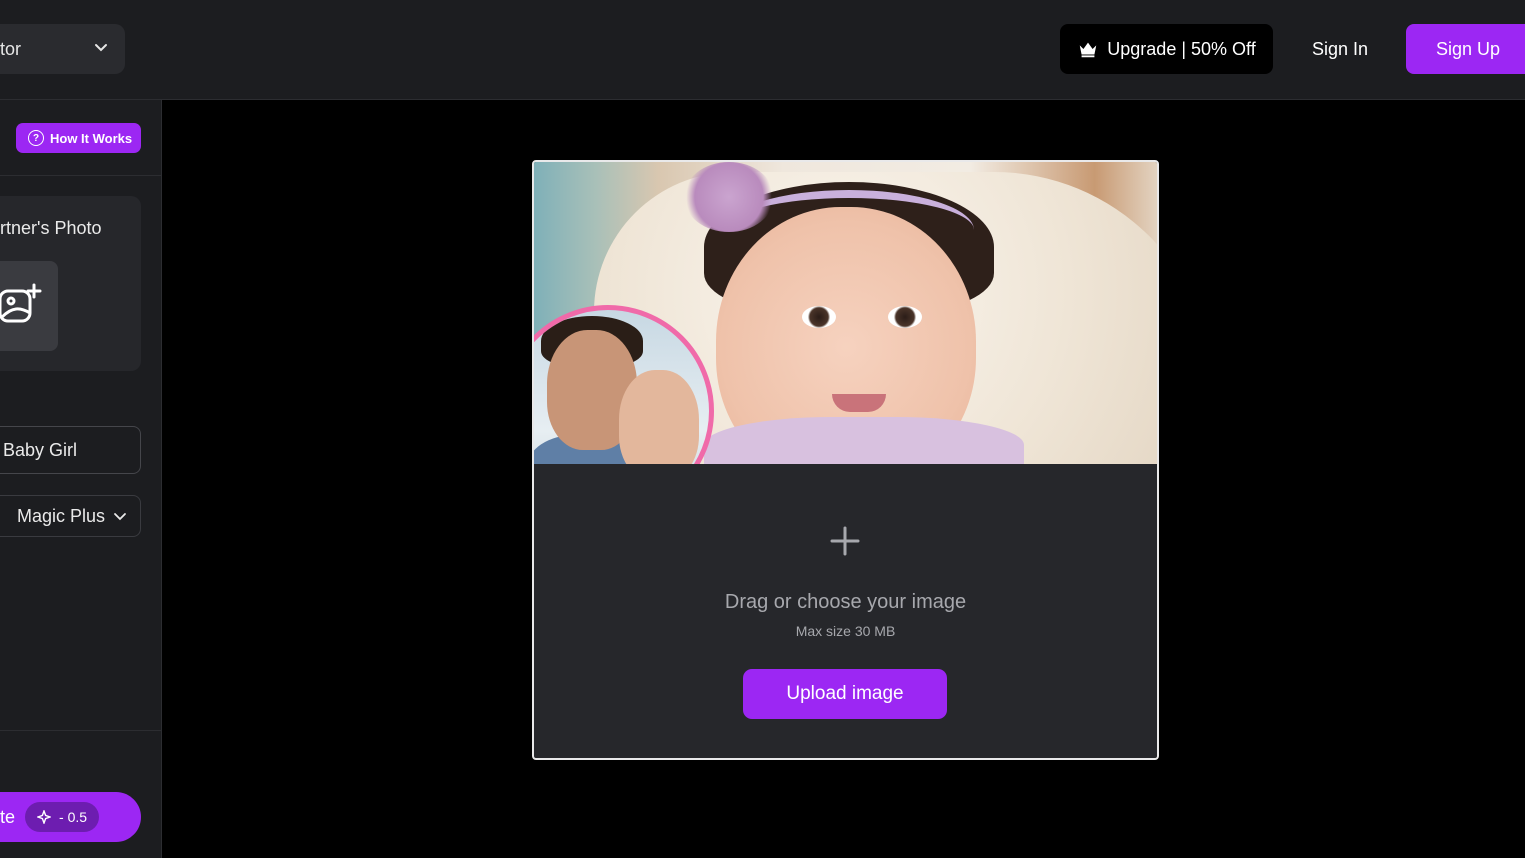 The height and width of the screenshot is (858, 1525). I want to click on how-it-works-button: ? How It Works, so click(78, 138).